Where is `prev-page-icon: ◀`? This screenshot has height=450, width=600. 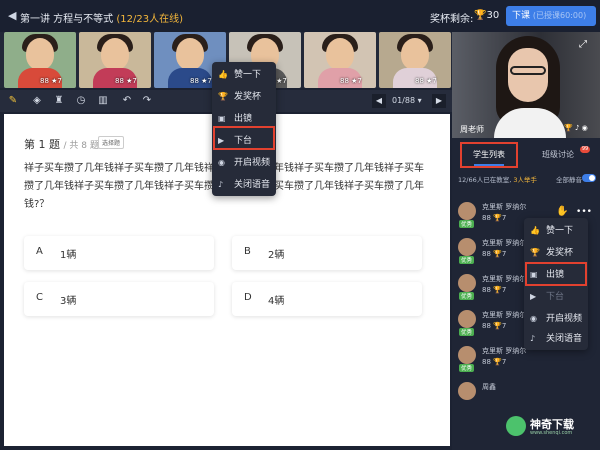
prev-page-icon: ◀ is located at coordinates (379, 101).